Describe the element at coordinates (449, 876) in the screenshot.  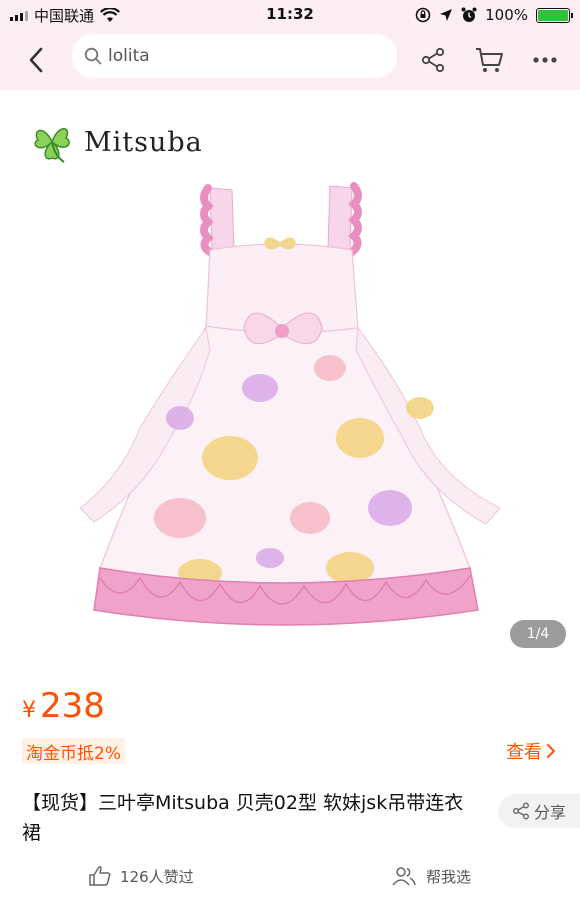
I see `help-choose-label: 帮我选` at that location.